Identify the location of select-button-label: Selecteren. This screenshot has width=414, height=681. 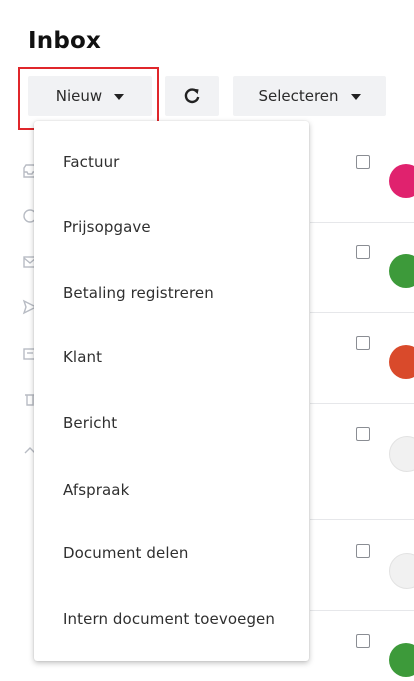
(298, 96).